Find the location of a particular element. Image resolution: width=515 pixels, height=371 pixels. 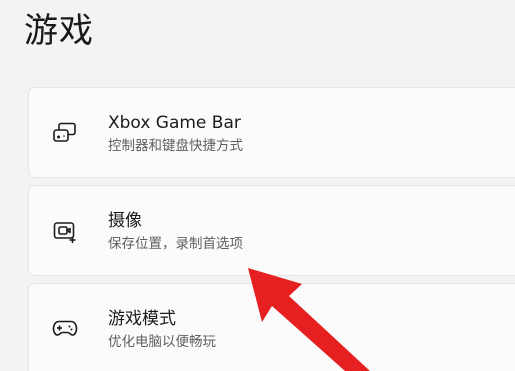

item-label: 游戏模式 is located at coordinates (142, 319).